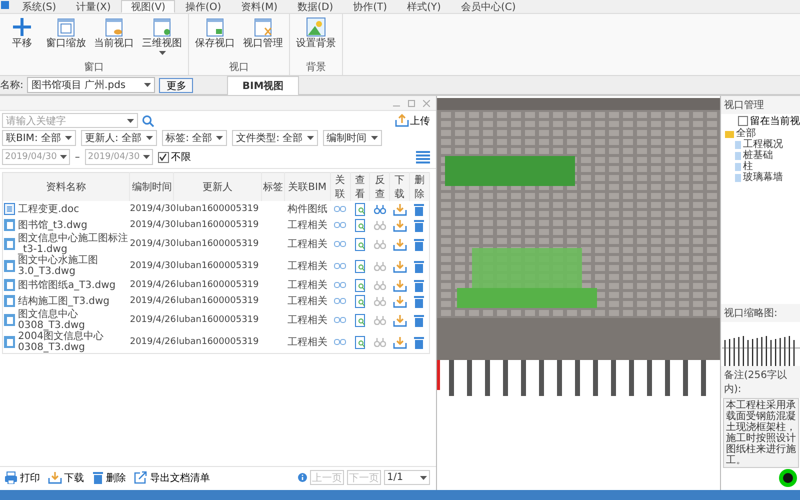 Image resolution: width=800 pixels, height=500 pixels. I want to click on tree-item: 桩基础, so click(758, 155).